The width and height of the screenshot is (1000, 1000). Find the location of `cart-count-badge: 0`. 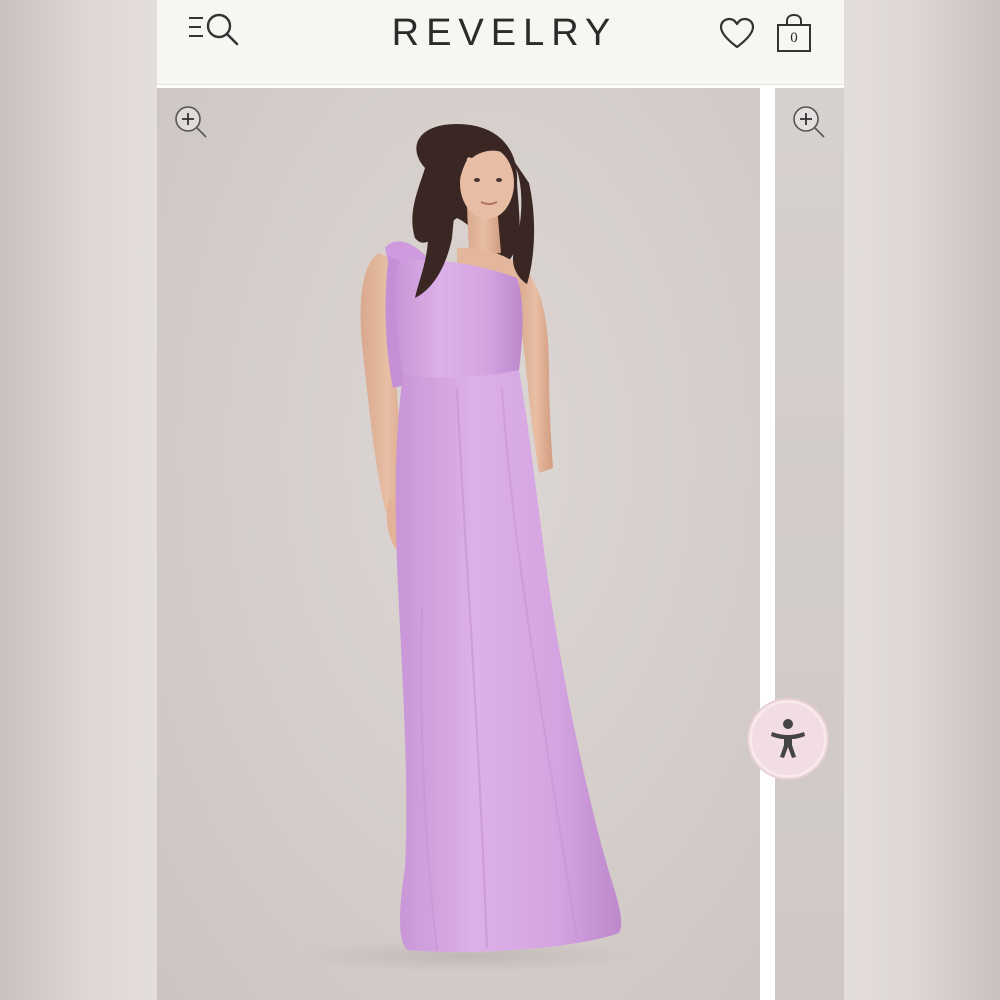

cart-count-badge: 0 is located at coordinates (794, 38).